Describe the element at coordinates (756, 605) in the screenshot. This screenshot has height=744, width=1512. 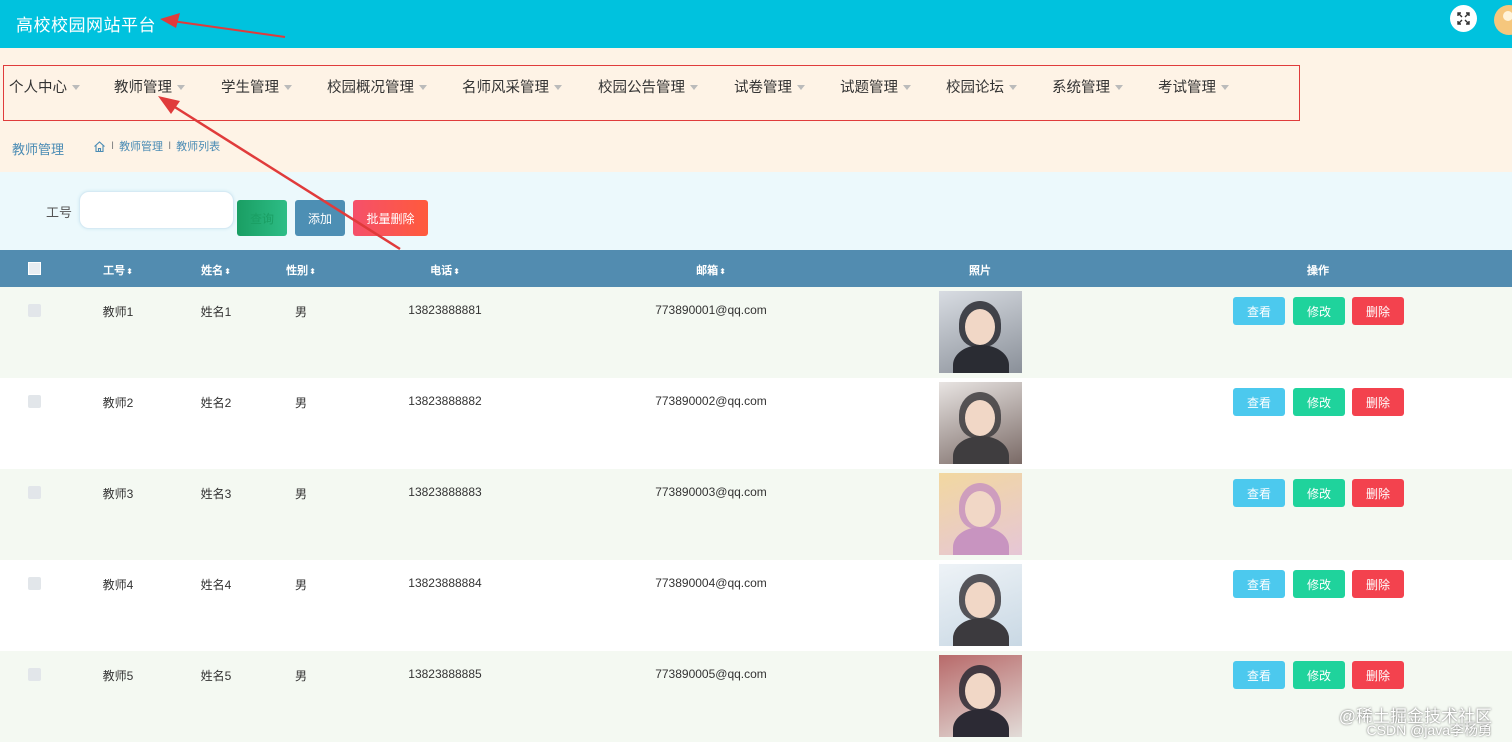
I see `table-row: 教师4 姓名4 男 13823888884 773890004@qq.com 查看 修改 删除` at that location.